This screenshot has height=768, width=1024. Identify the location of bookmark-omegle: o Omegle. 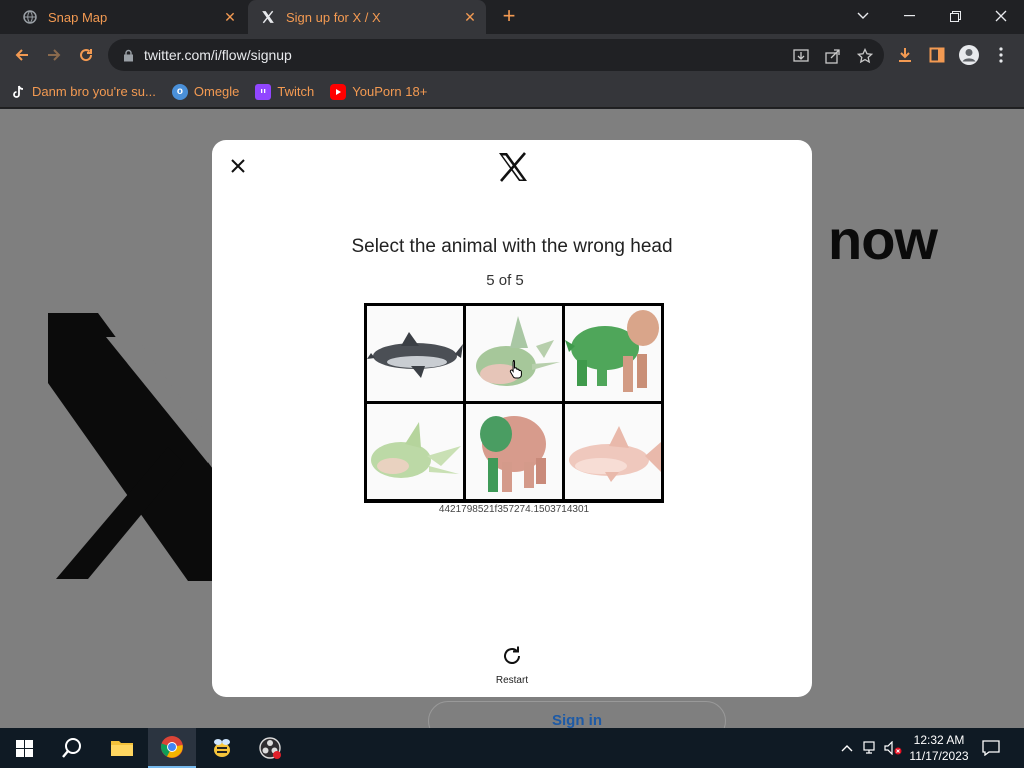
(205, 91).